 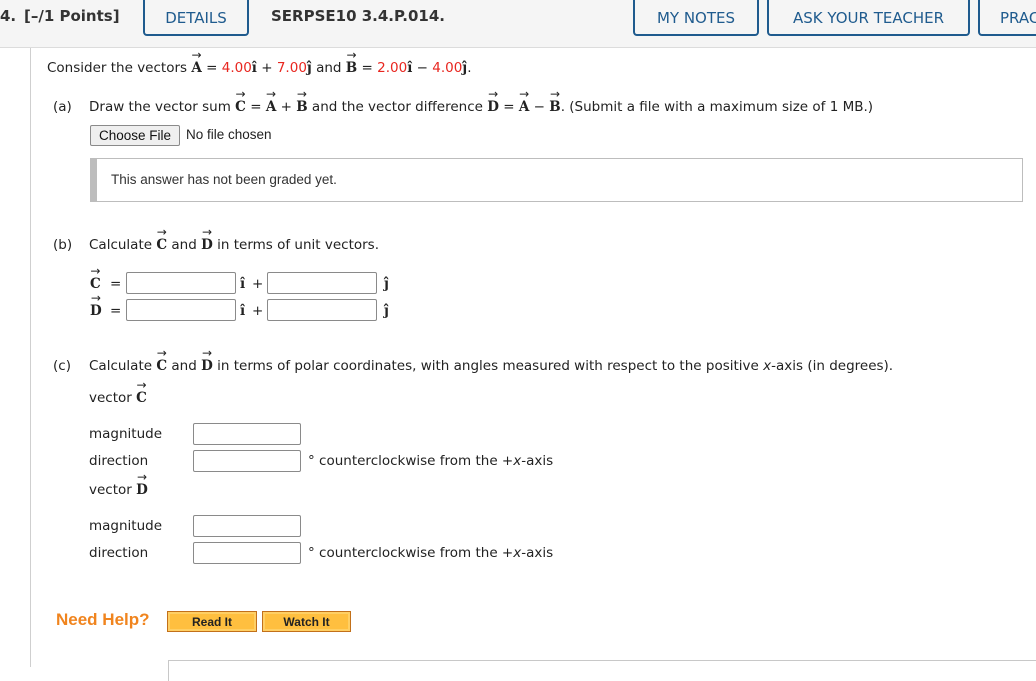 I want to click on part-b-text: Calculate, so click(x=121, y=245).